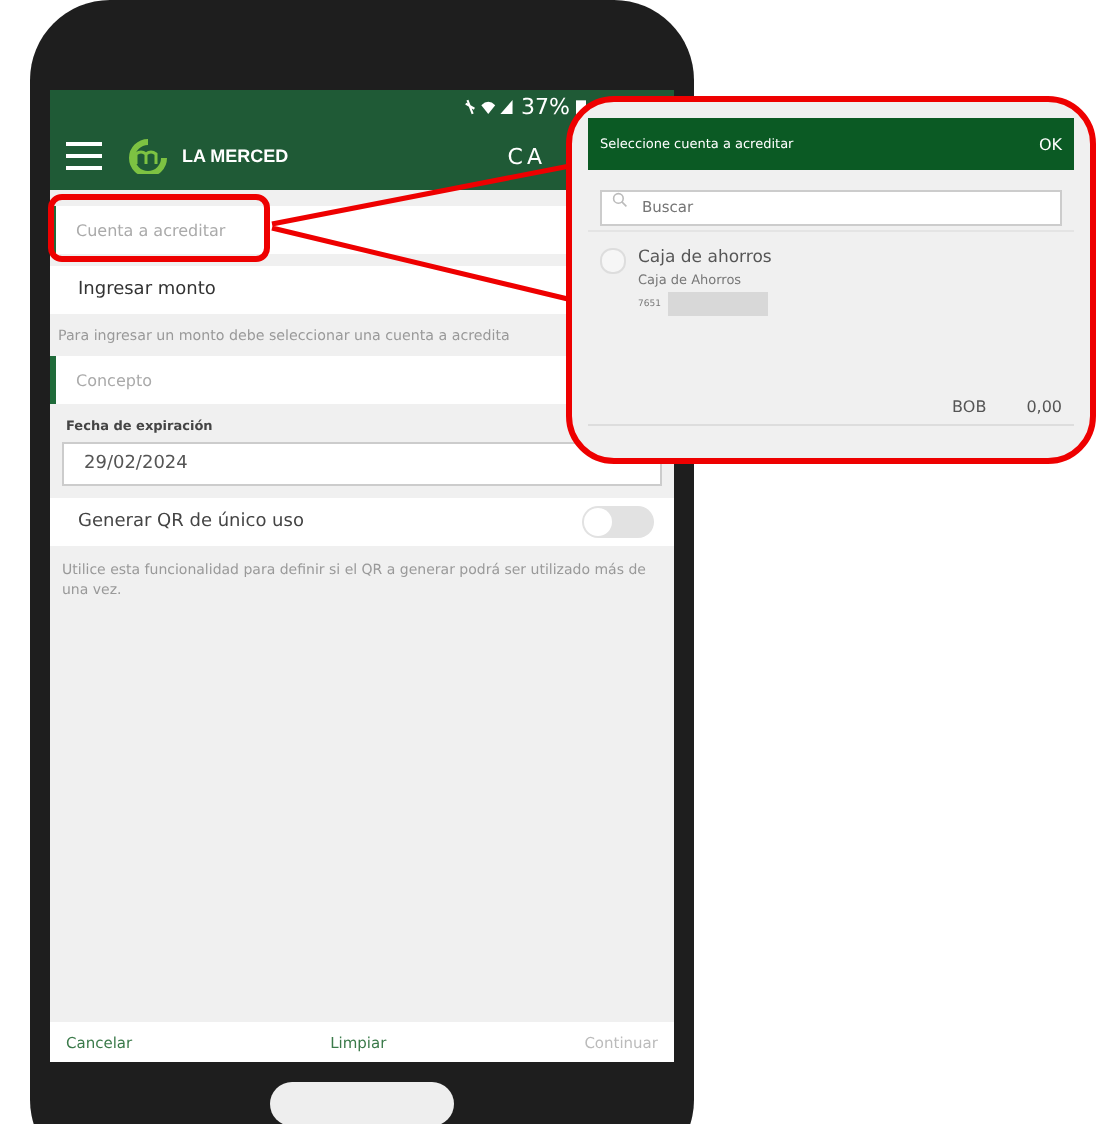 The width and height of the screenshot is (1100, 1124). What do you see at coordinates (362, 1103) in the screenshot?
I see `home-button` at bounding box center [362, 1103].